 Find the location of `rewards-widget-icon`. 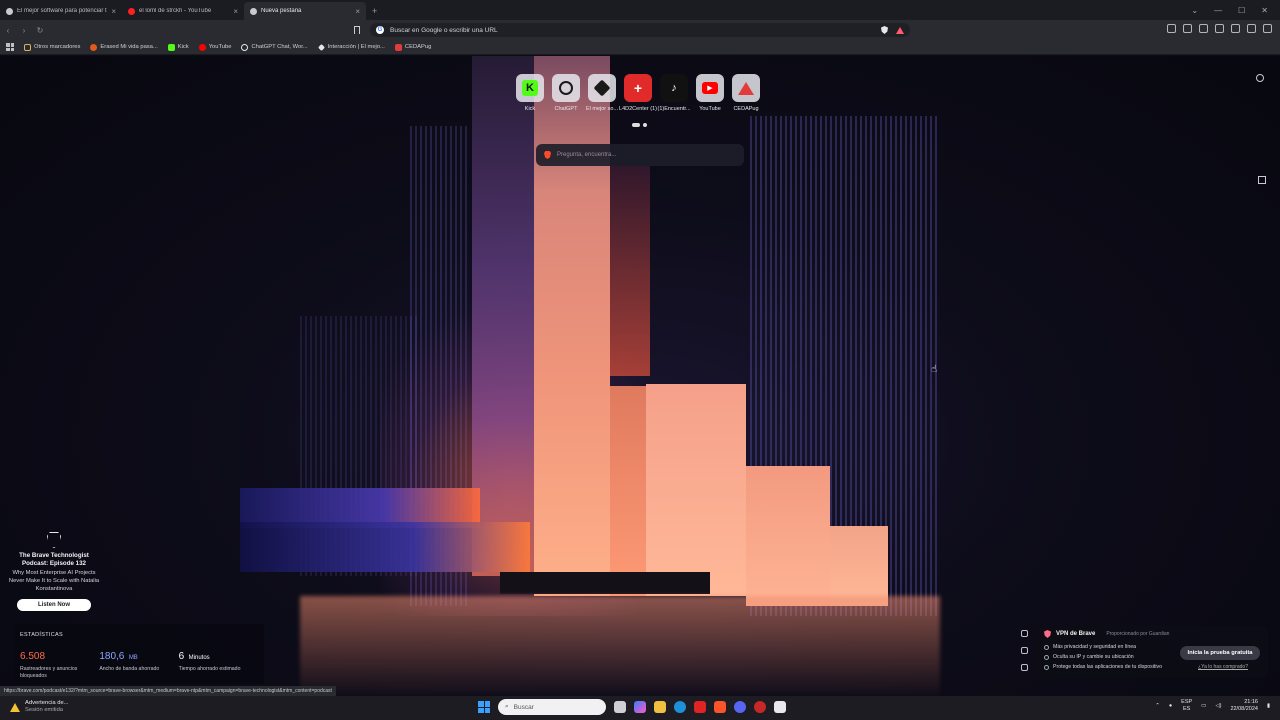

rewards-widget-icon is located at coordinates (1024, 650).